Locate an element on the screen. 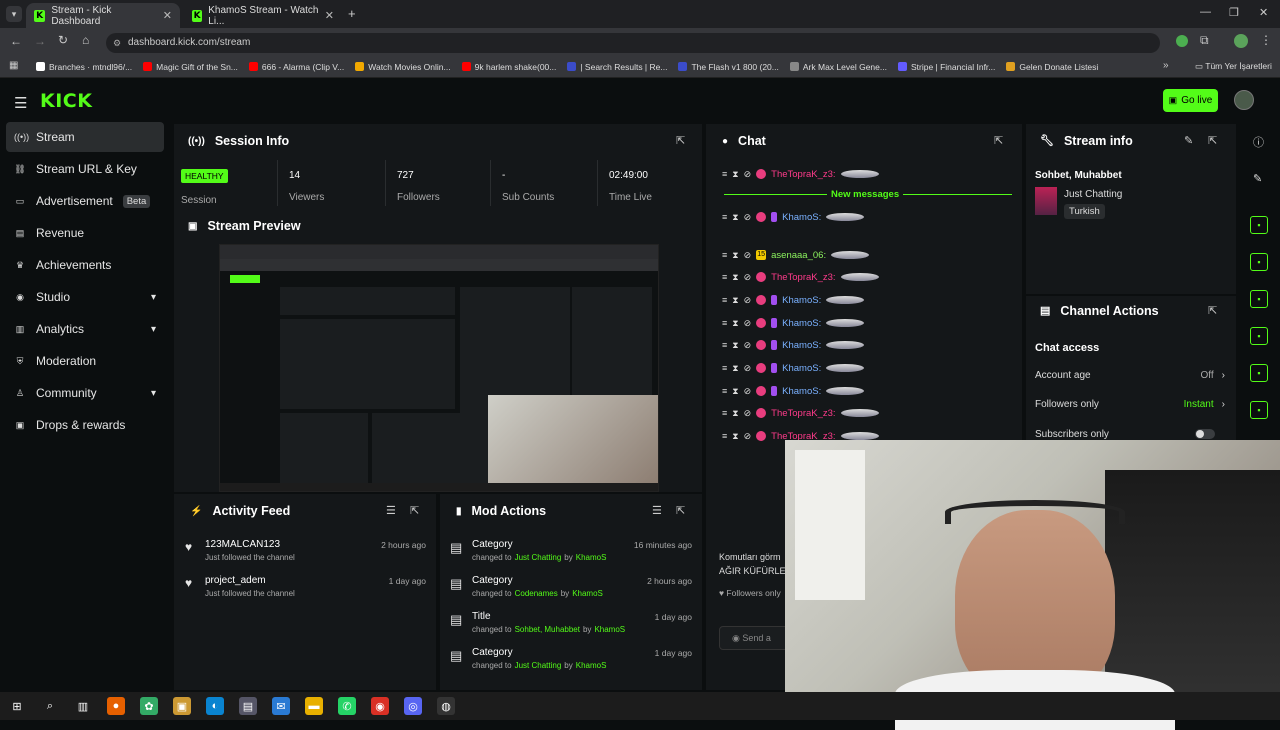  broadcast-icon: ▪ is located at coordinates (1259, 373).